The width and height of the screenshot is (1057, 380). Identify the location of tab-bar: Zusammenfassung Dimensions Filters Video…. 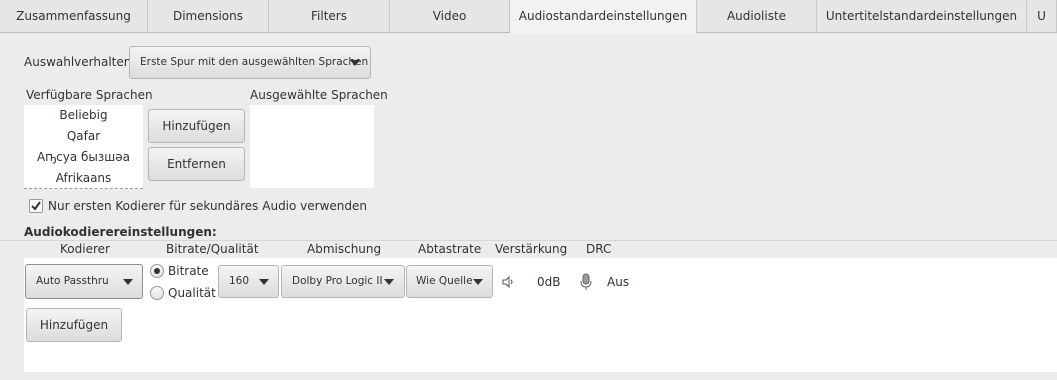
(528, 16).